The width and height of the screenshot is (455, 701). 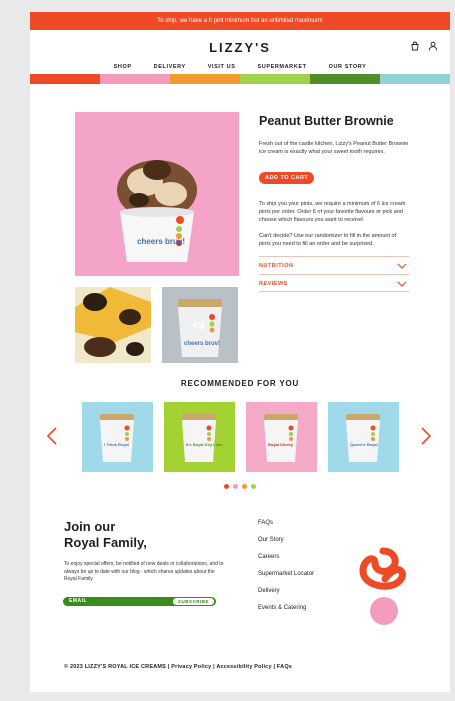 I want to click on footer-link-events-catering: Events & Catering, so click(x=286, y=608).